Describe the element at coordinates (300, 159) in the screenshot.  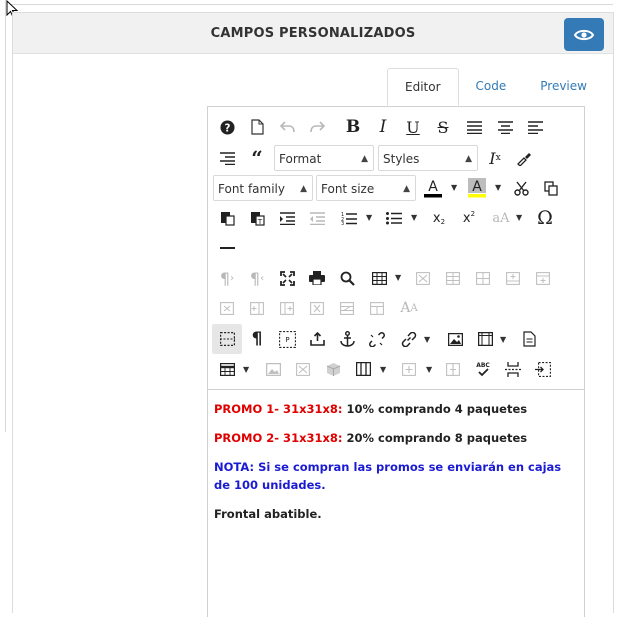
I see `format-select-label: Format` at that location.